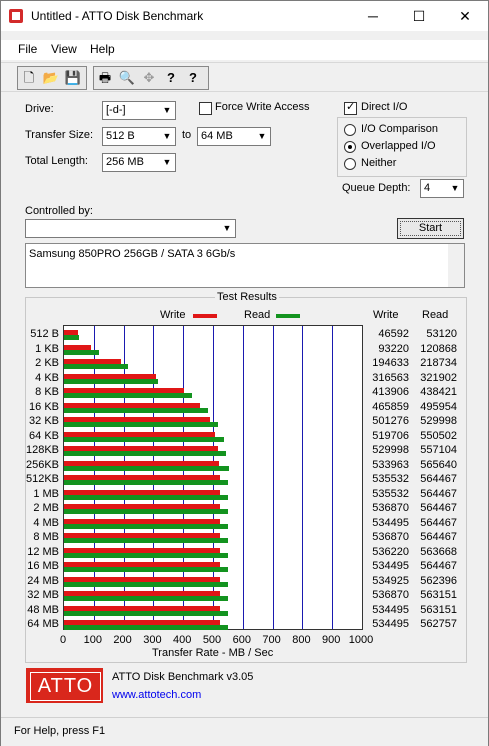 This screenshot has width=489, height=746. Describe the element at coordinates (156, 695) in the screenshot. I see `attotech-link: www.attotech.com` at that location.